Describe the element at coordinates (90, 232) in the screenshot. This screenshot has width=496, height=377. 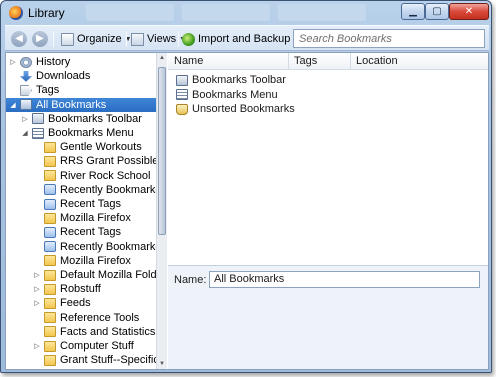
I see `sidebar-item-label: Recent Tags` at that location.